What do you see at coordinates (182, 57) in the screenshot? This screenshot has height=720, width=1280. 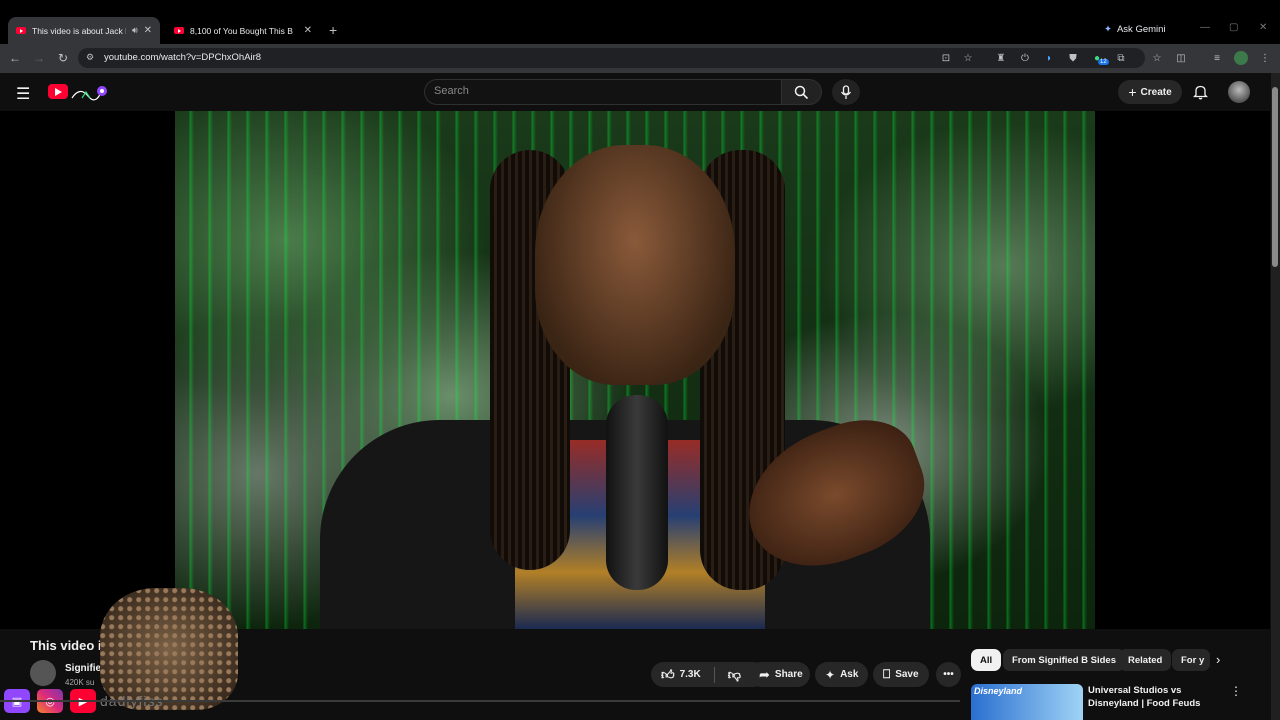 I see `url-text: youtube.com/watch?v=DPChxOhAir8` at bounding box center [182, 57].